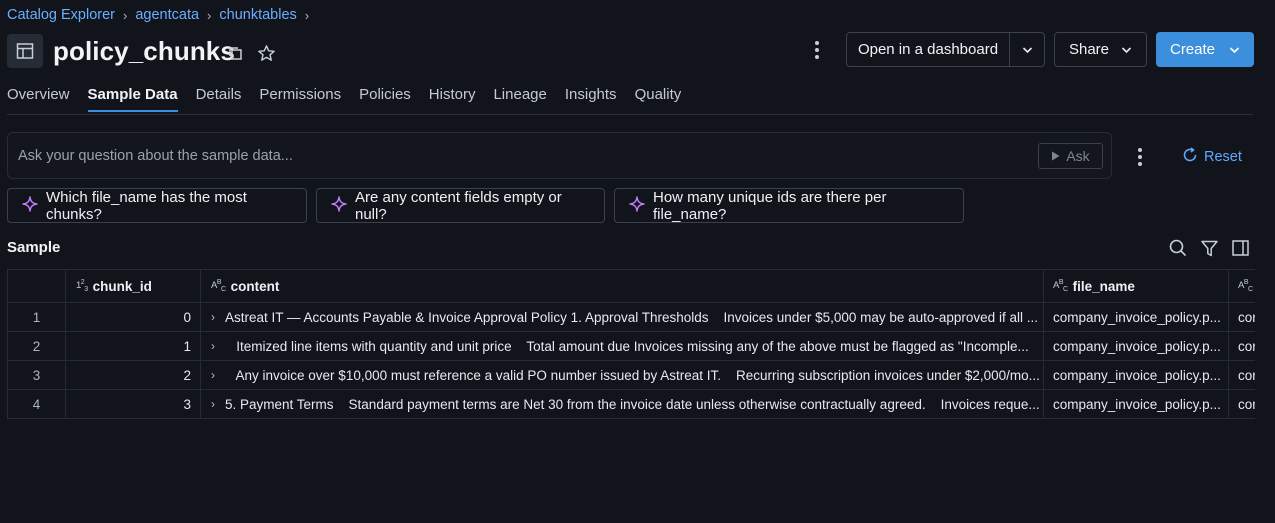 This screenshot has width=1275, height=523. Describe the element at coordinates (1135, 286) in the screenshot. I see `column-header-file-name: ABC file_name` at that location.